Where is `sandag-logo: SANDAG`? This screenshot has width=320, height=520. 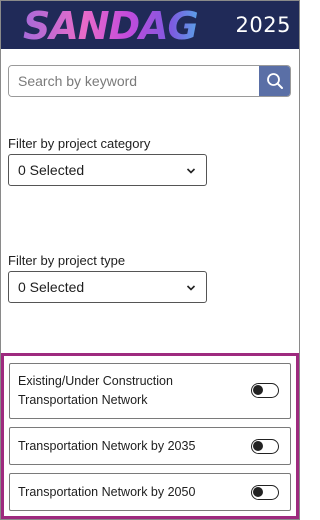 sandag-logo: SANDAG is located at coordinates (111, 25).